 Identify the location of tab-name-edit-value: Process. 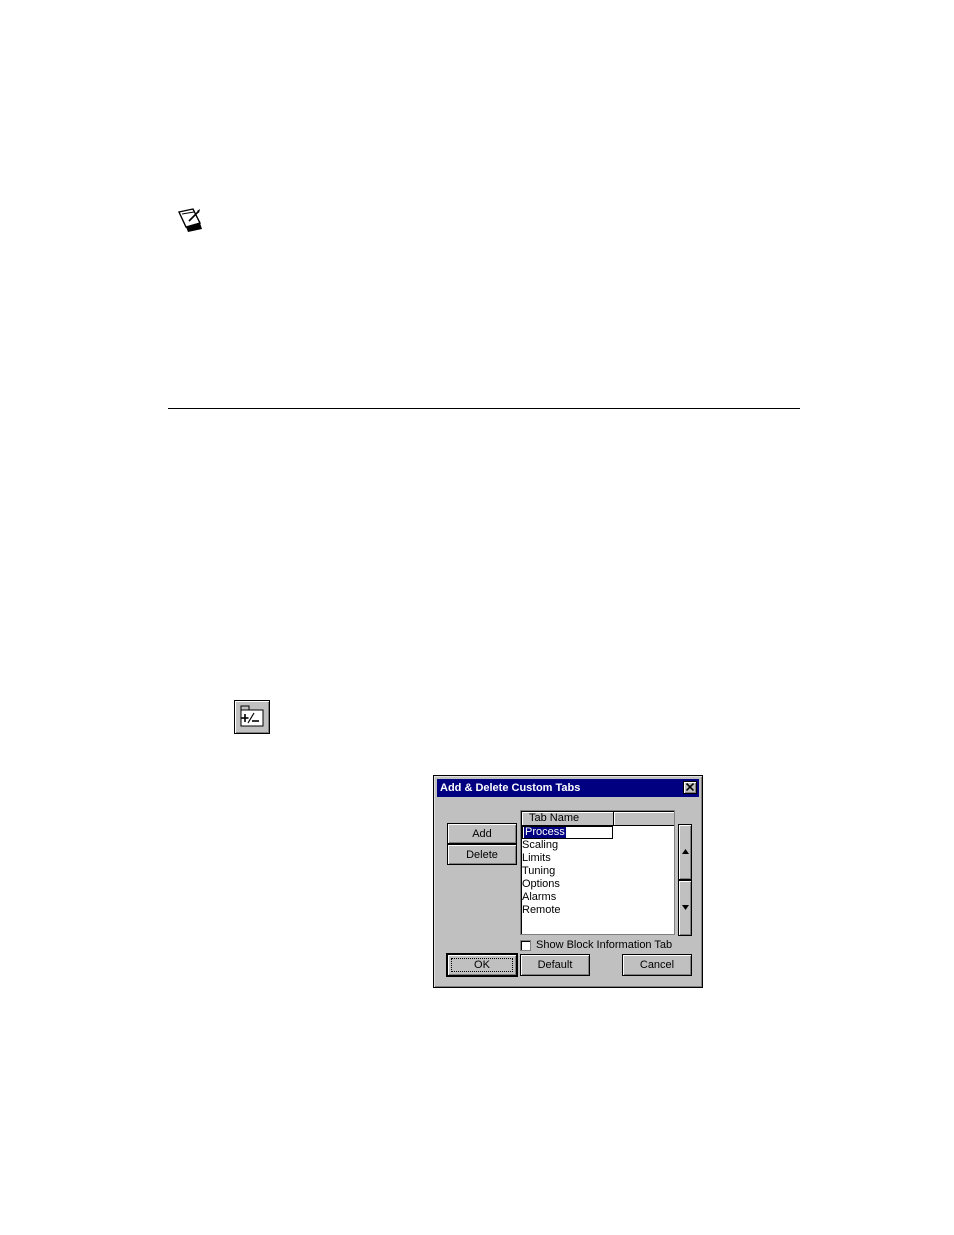
(545, 832).